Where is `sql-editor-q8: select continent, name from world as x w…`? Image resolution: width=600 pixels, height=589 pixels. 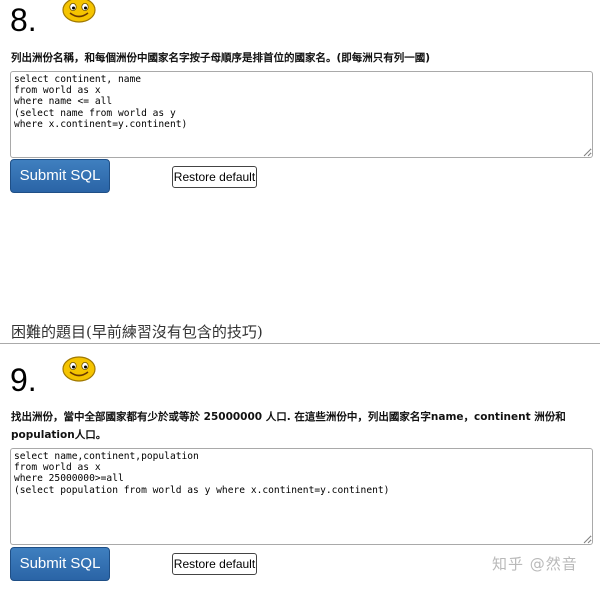 sql-editor-q8: select continent, name from world as x w… is located at coordinates (301, 114).